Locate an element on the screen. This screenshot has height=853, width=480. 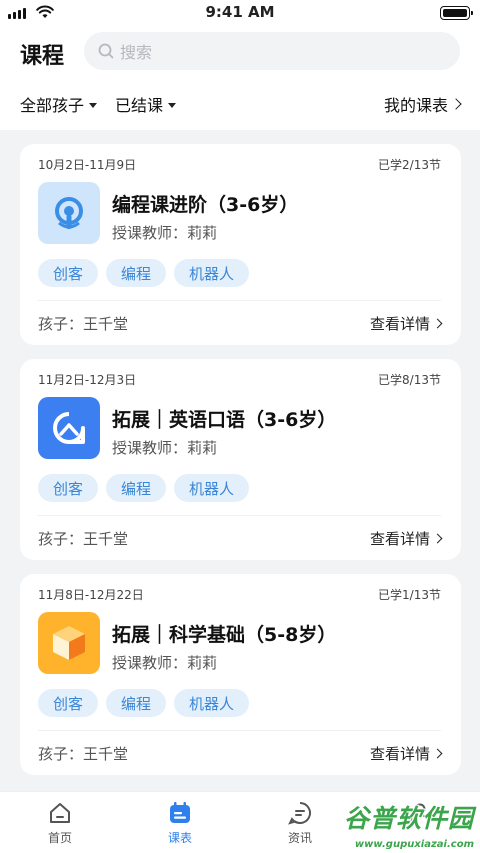
course-title: 拓展｜科学基础（5-8岁） is located at coordinates (224, 635).